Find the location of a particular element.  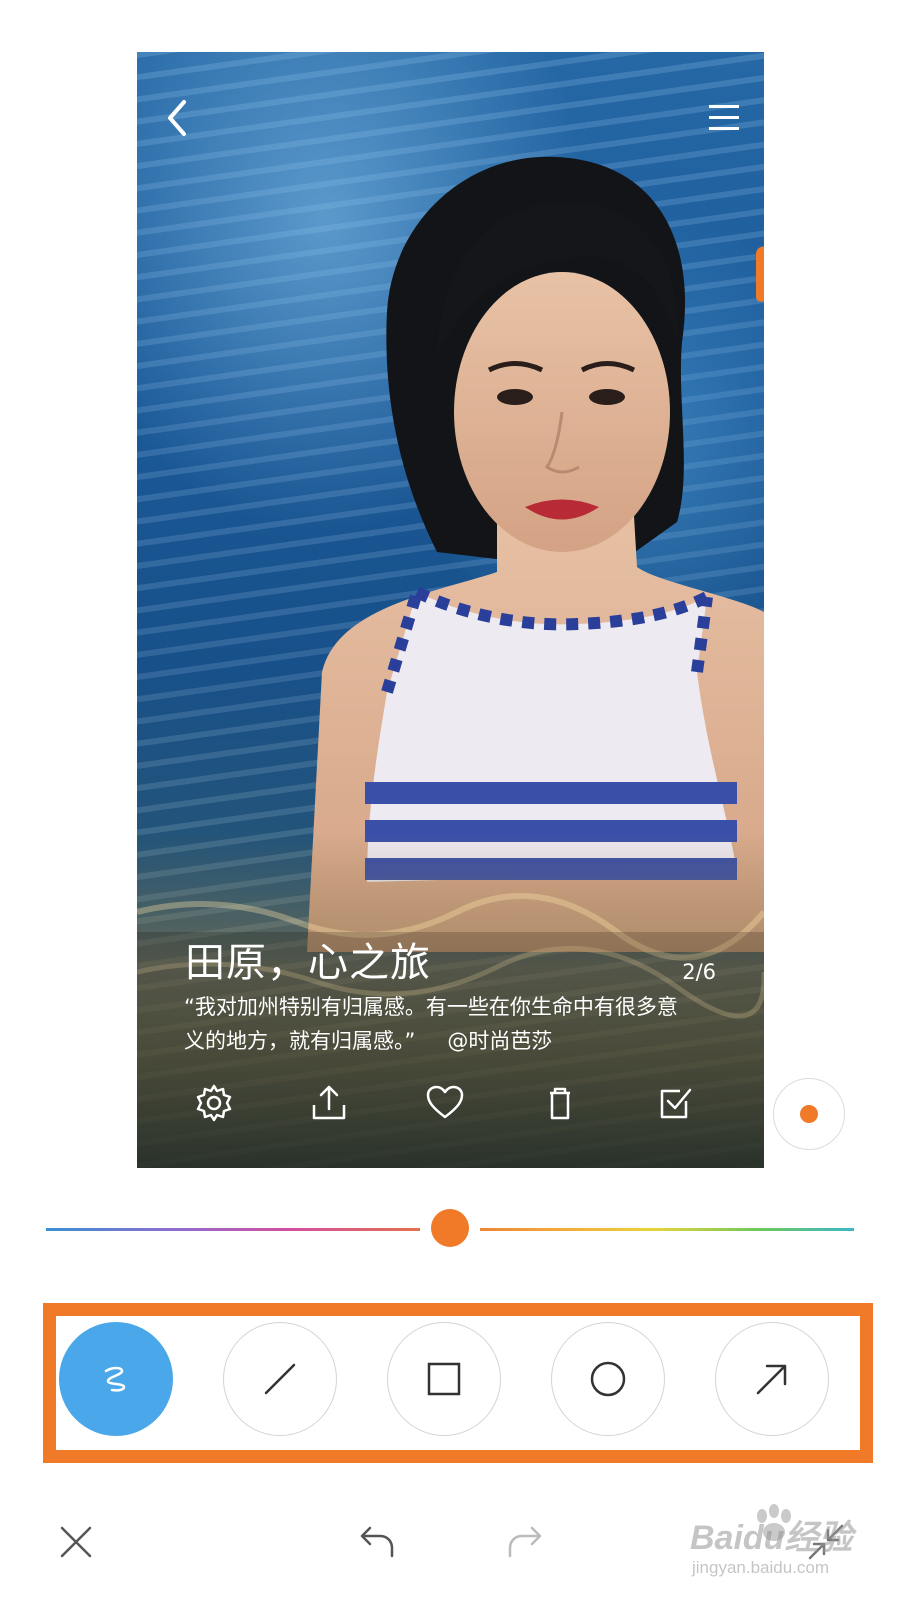

tool-rectangle is located at coordinates (444, 1379).